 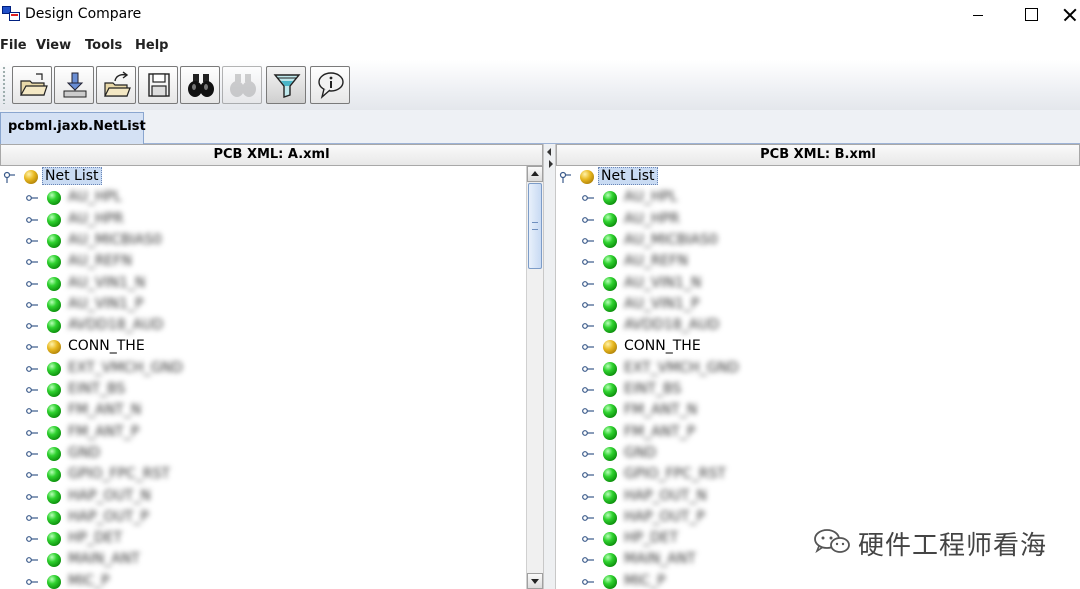 What do you see at coordinates (150, 538) in the screenshot?
I see `tree-node: HP_DET` at bounding box center [150, 538].